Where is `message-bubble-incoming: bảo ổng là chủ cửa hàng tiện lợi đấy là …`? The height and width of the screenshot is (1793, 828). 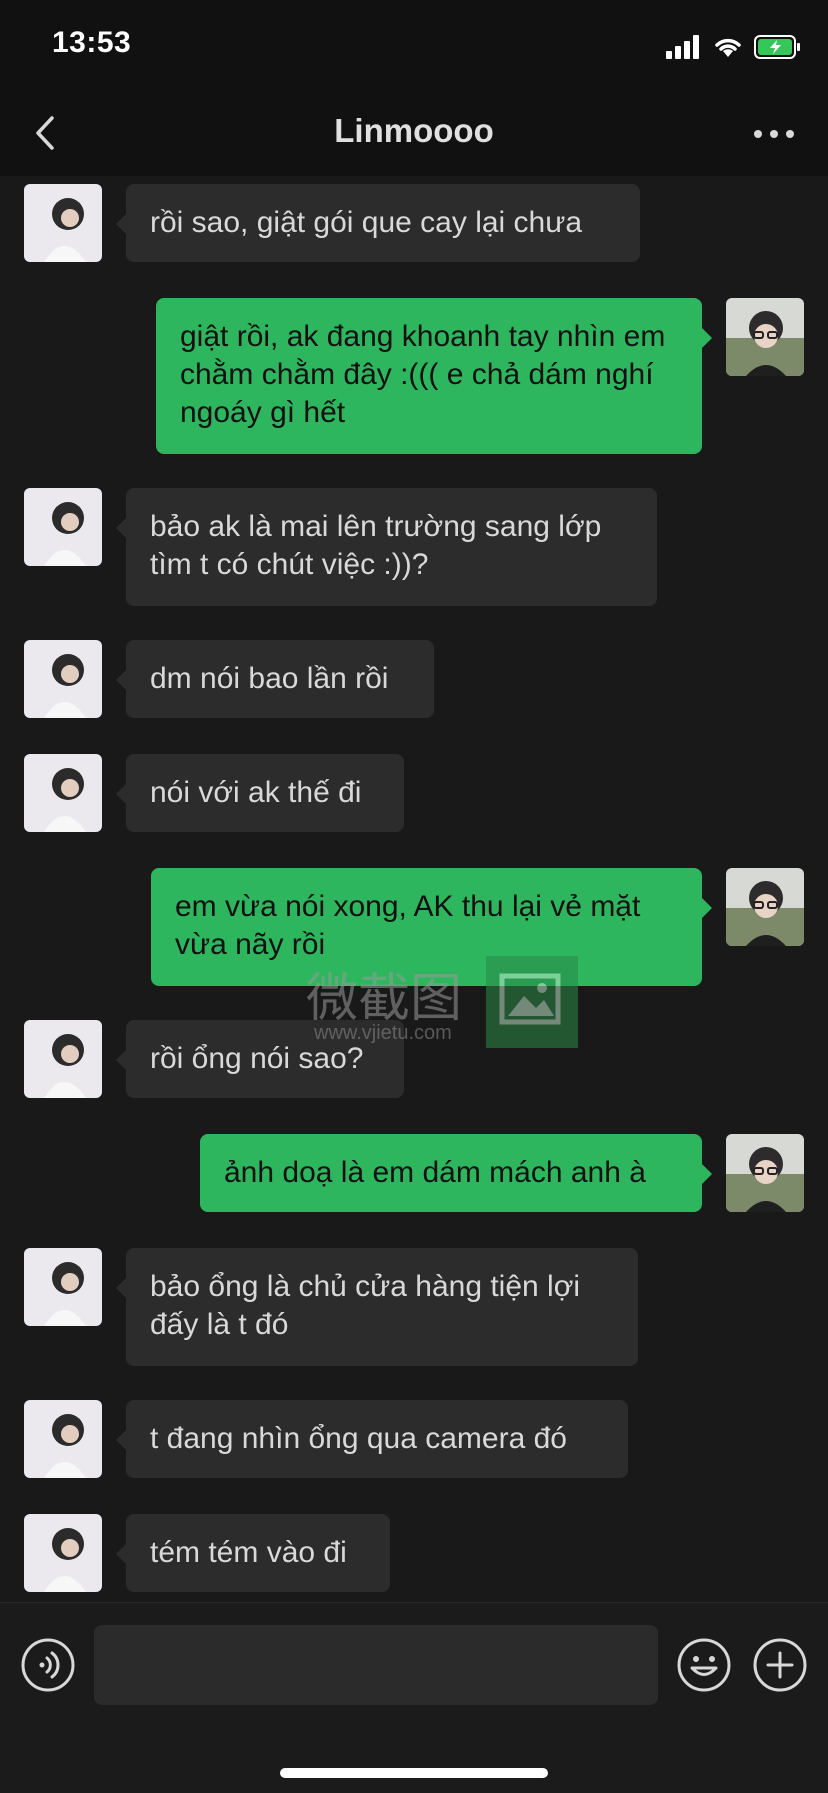 message-bubble-incoming: bảo ổng là chủ cửa hàng tiện lợi đấy là … is located at coordinates (377, 1307).